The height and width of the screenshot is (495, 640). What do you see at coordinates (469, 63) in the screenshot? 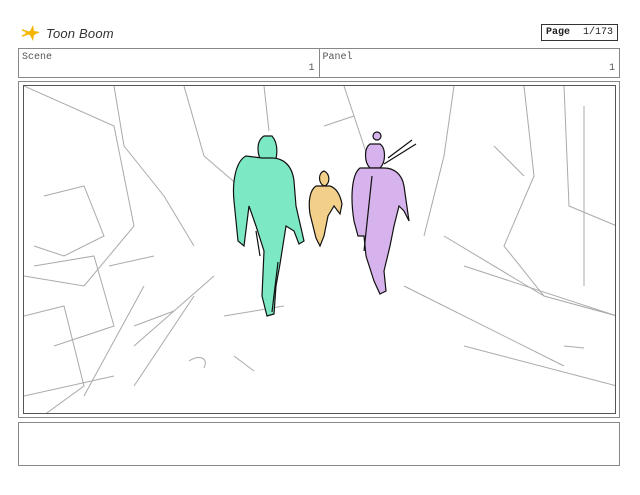
I see `panel-cell: Panel 1` at bounding box center [469, 63].